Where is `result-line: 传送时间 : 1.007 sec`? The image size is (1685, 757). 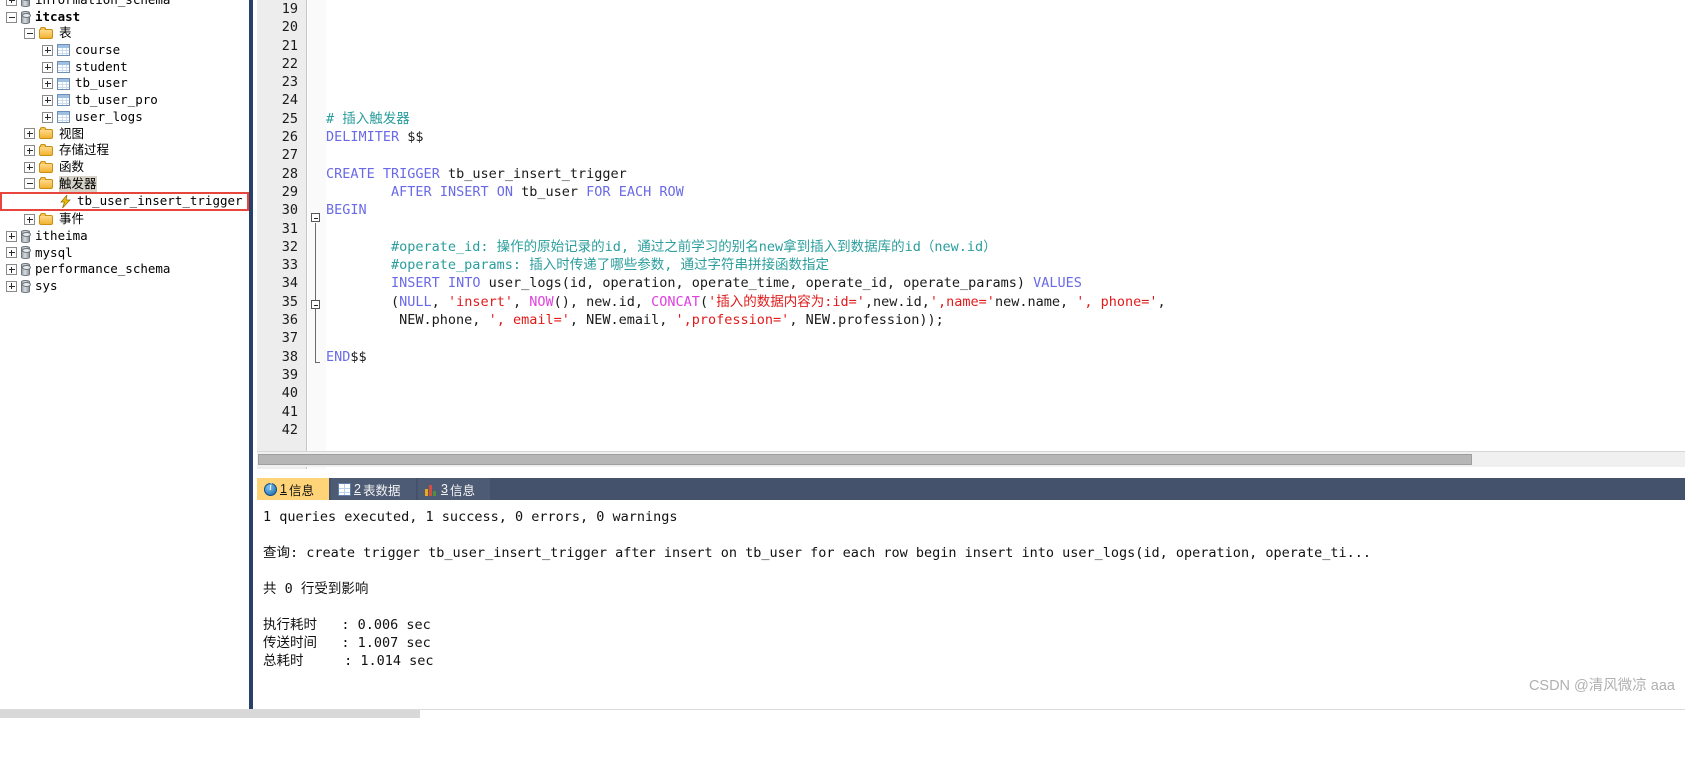
result-line: 传送时间 : 1.007 sec is located at coordinates (347, 643).